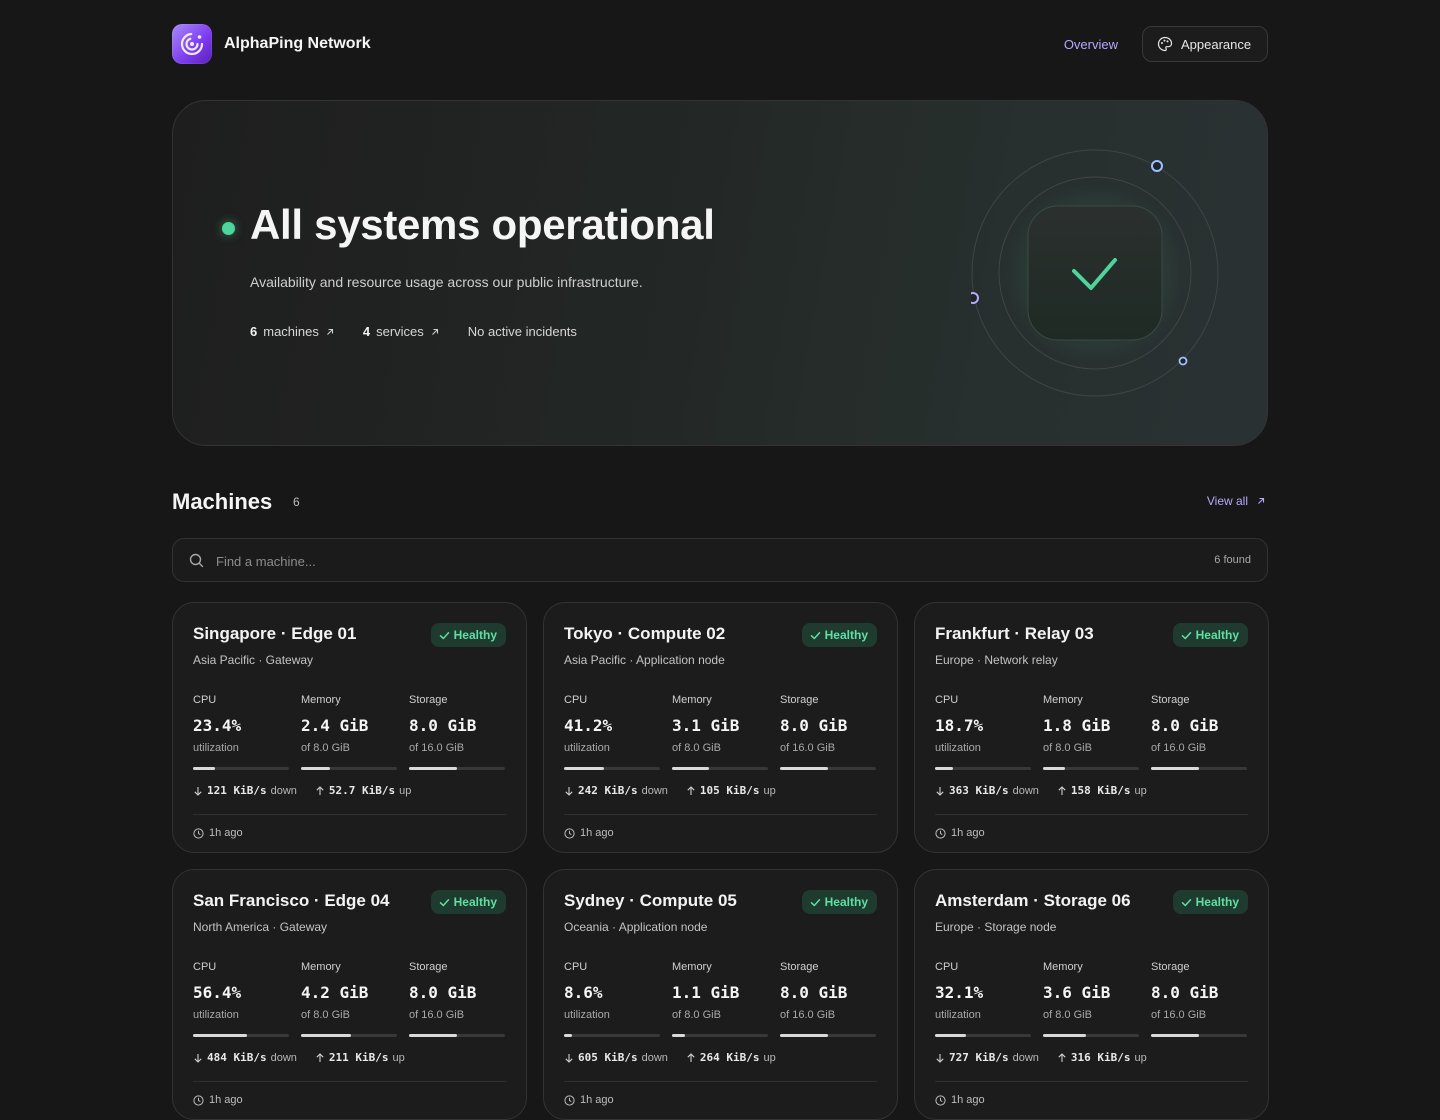 The image size is (1440, 1120). What do you see at coordinates (583, 992) in the screenshot?
I see `cpu-value: 8.6%` at bounding box center [583, 992].